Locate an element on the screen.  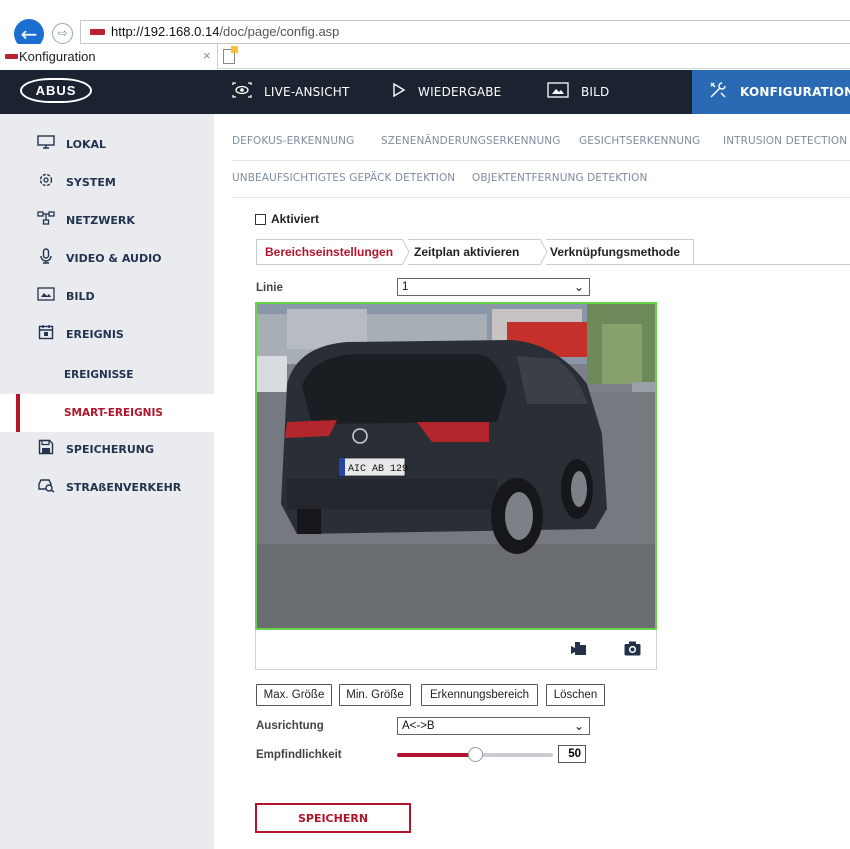
sidebar-item-label: SMART-EREIGNIS is located at coordinates (113, 413).